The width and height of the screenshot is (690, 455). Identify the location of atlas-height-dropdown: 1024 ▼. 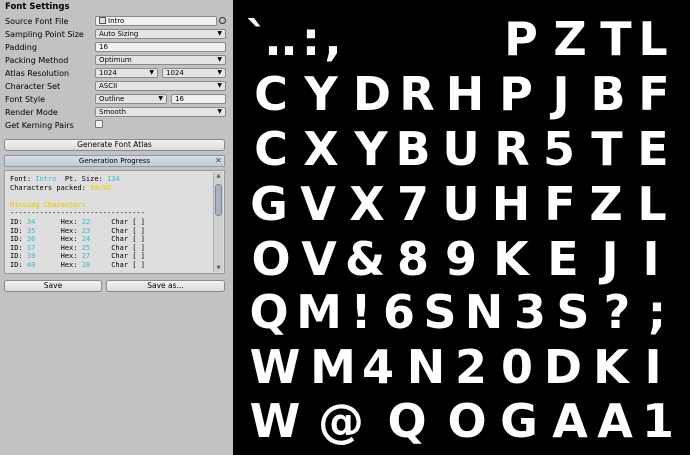
(194, 73).